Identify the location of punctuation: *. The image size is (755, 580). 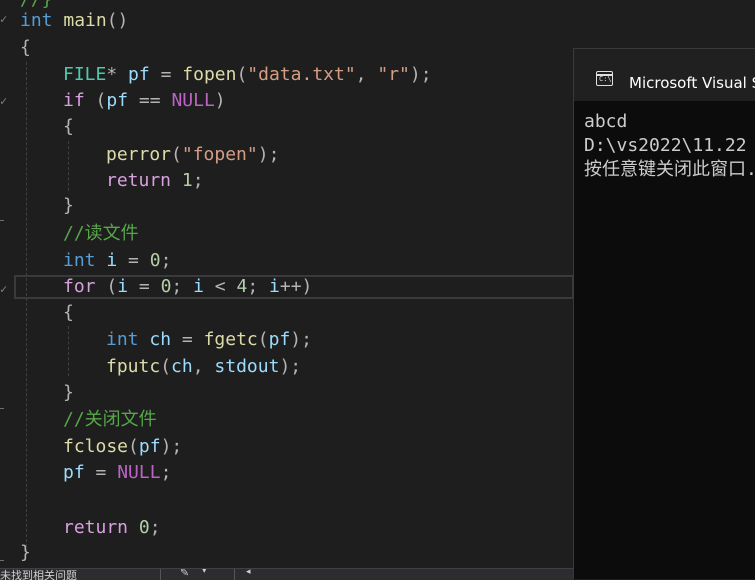
(112, 74).